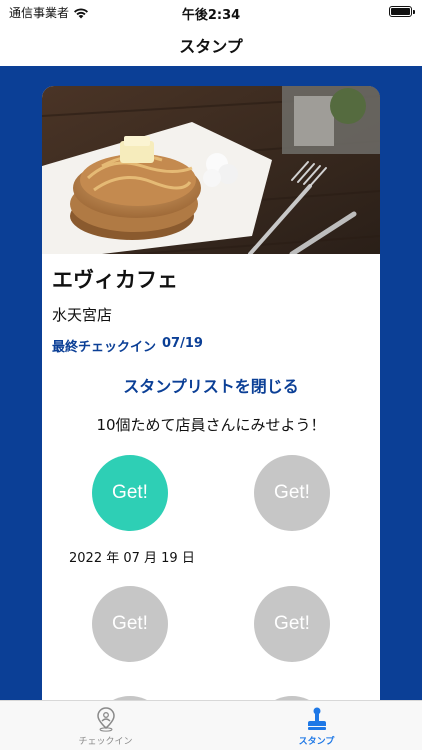 The height and width of the screenshot is (750, 422). What do you see at coordinates (130, 493) in the screenshot?
I see `stamp-1: Get!` at bounding box center [130, 493].